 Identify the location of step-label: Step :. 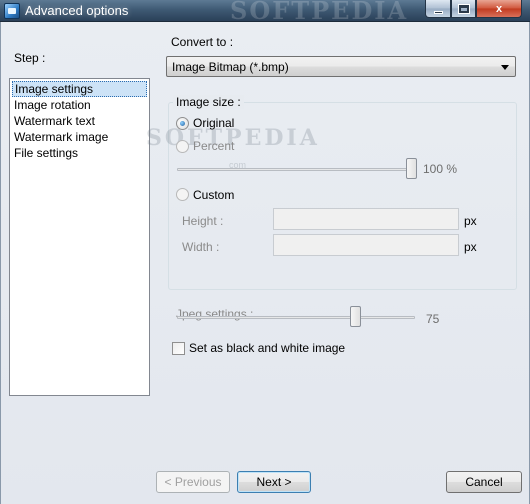
(30, 58).